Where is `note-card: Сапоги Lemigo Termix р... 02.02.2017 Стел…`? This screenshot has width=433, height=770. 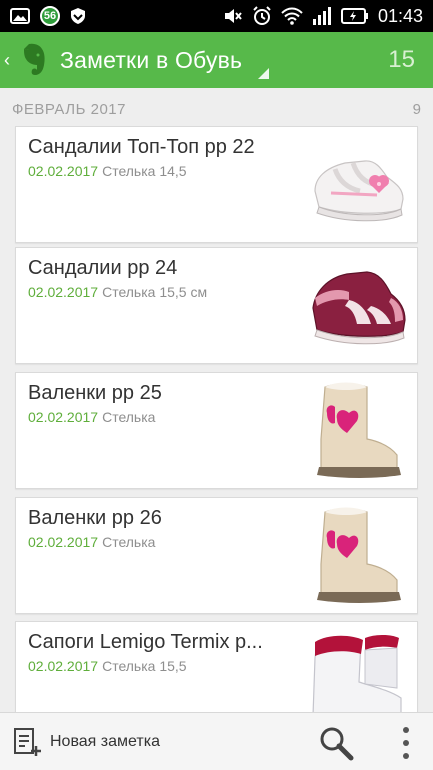 note-card: Сапоги Lemigo Termix р... 02.02.2017 Стел… is located at coordinates (216, 668).